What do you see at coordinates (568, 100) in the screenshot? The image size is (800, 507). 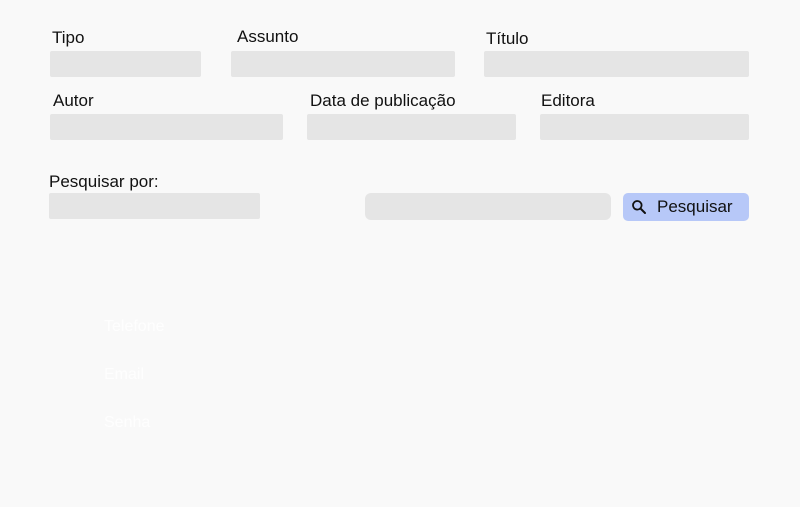 I see `editora-label: Editora` at bounding box center [568, 100].